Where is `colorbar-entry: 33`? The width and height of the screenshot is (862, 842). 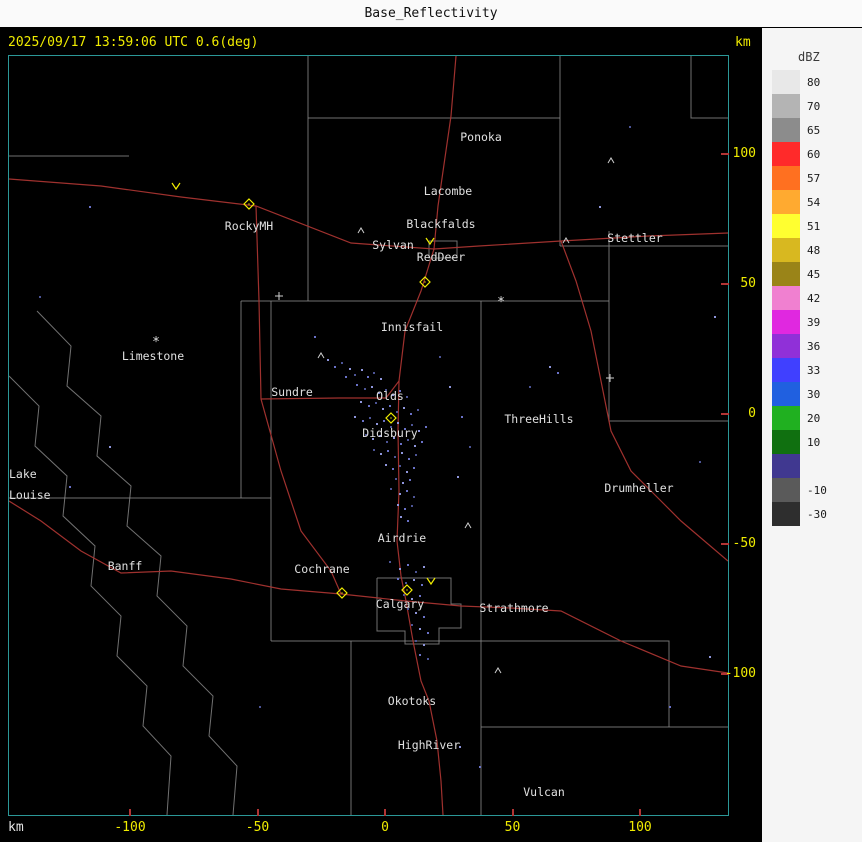
colorbar-entry: 33 is located at coordinates (799, 370).